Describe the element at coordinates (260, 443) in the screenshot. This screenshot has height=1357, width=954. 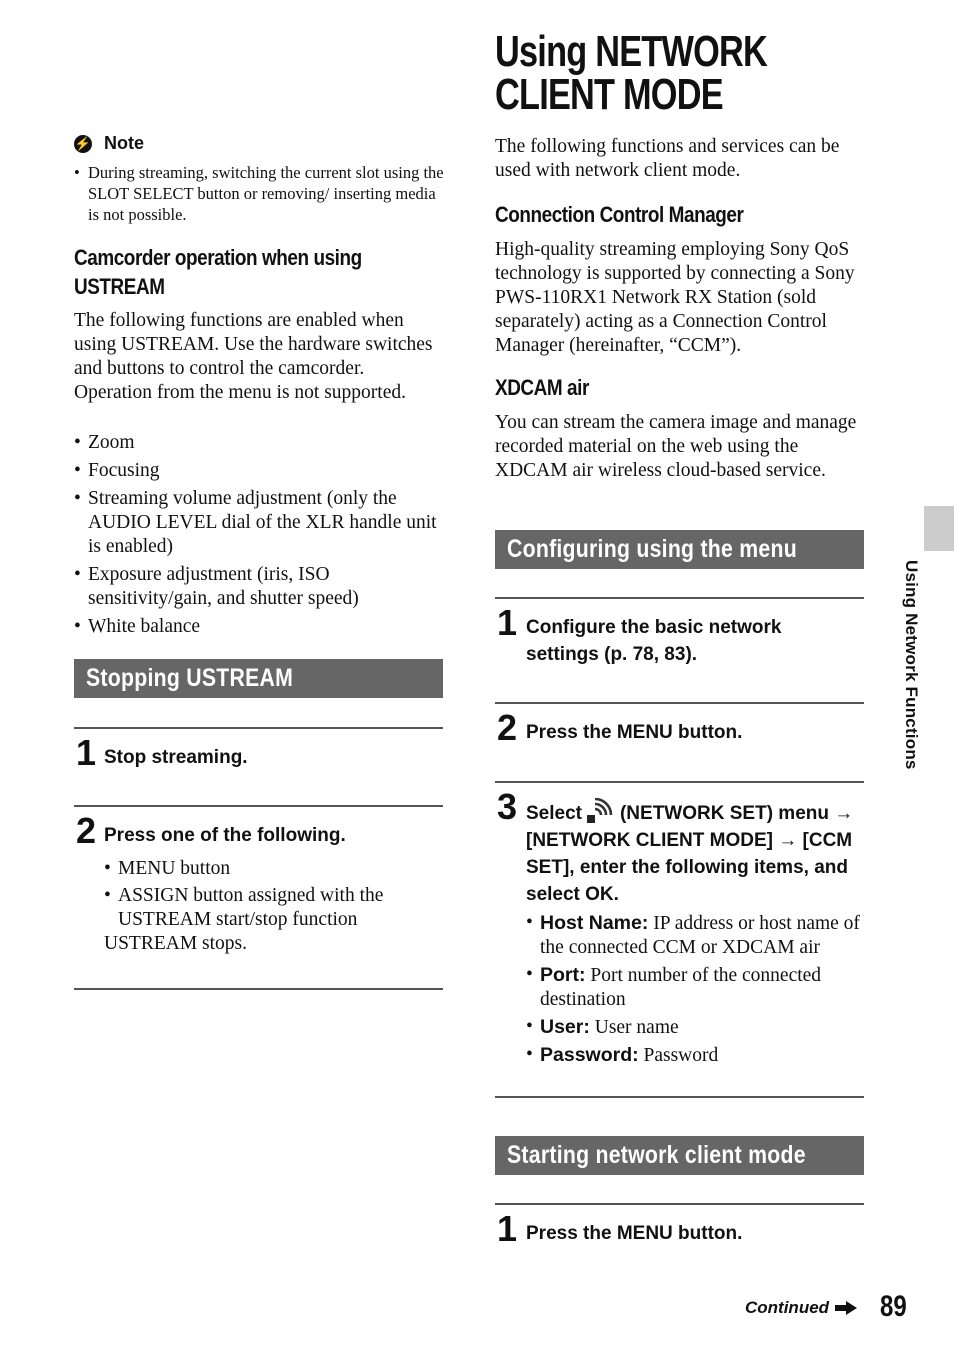
I see `function-item: Zoom` at that location.